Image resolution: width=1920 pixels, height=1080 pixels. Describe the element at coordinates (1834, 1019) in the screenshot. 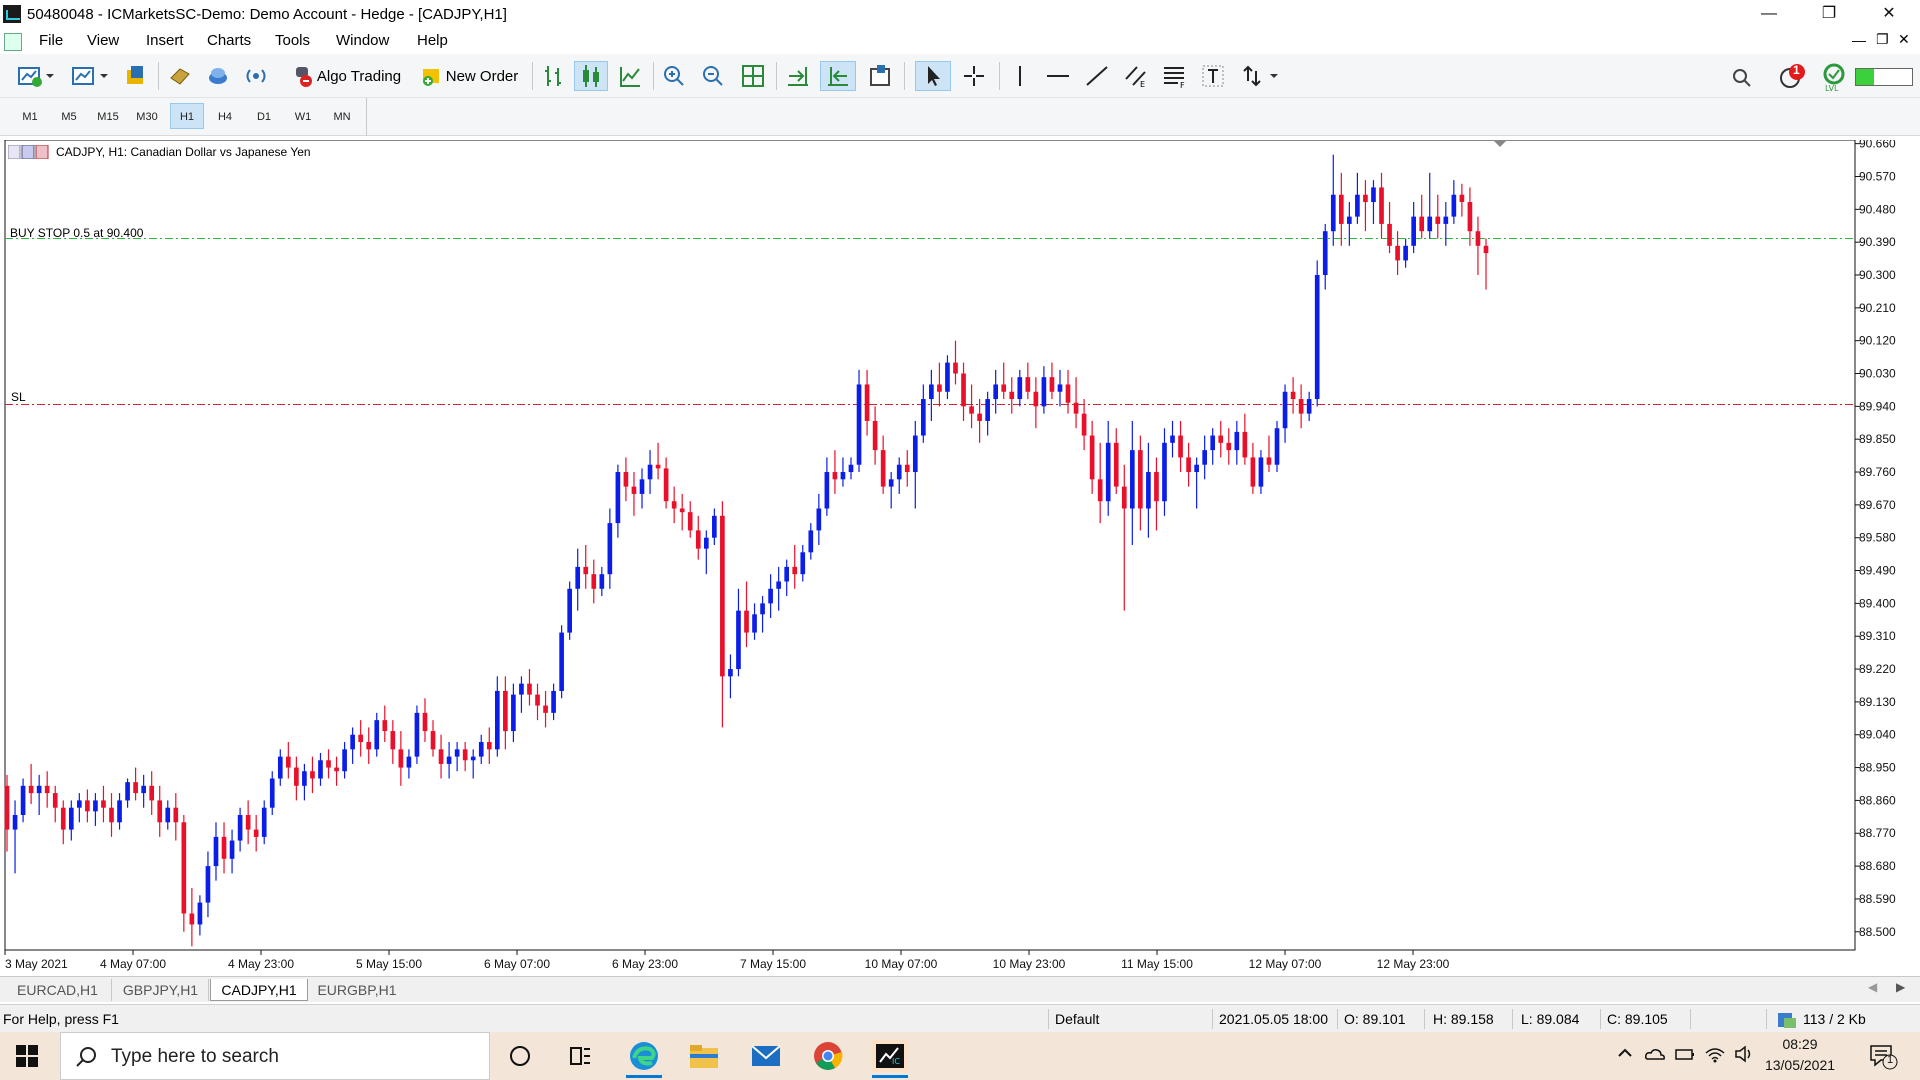

I see `status-traffic: 113 / 2 Kb` at that location.